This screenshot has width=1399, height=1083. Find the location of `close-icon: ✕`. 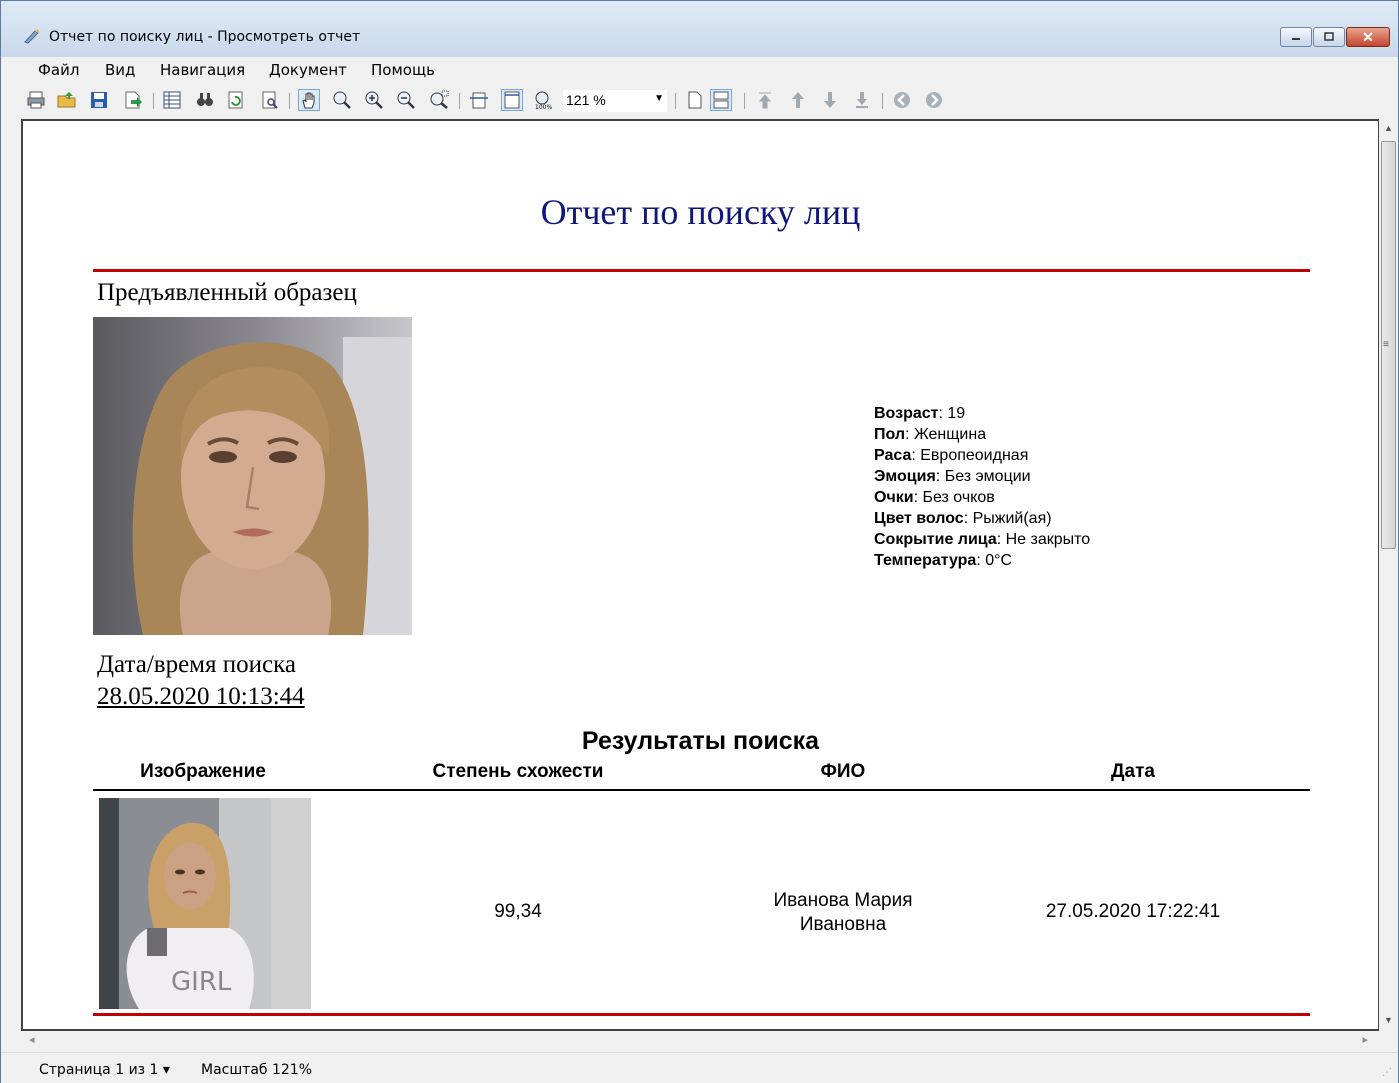

close-icon: ✕ is located at coordinates (1368, 36).